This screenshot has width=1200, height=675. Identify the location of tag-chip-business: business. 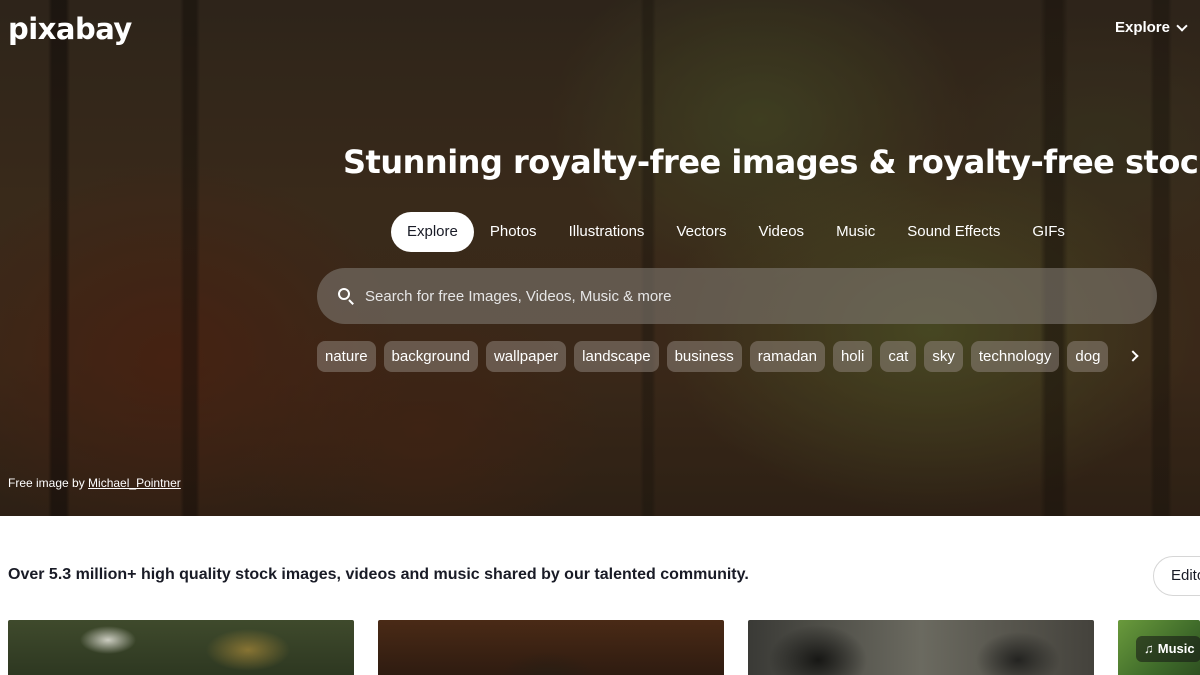
(704, 356).